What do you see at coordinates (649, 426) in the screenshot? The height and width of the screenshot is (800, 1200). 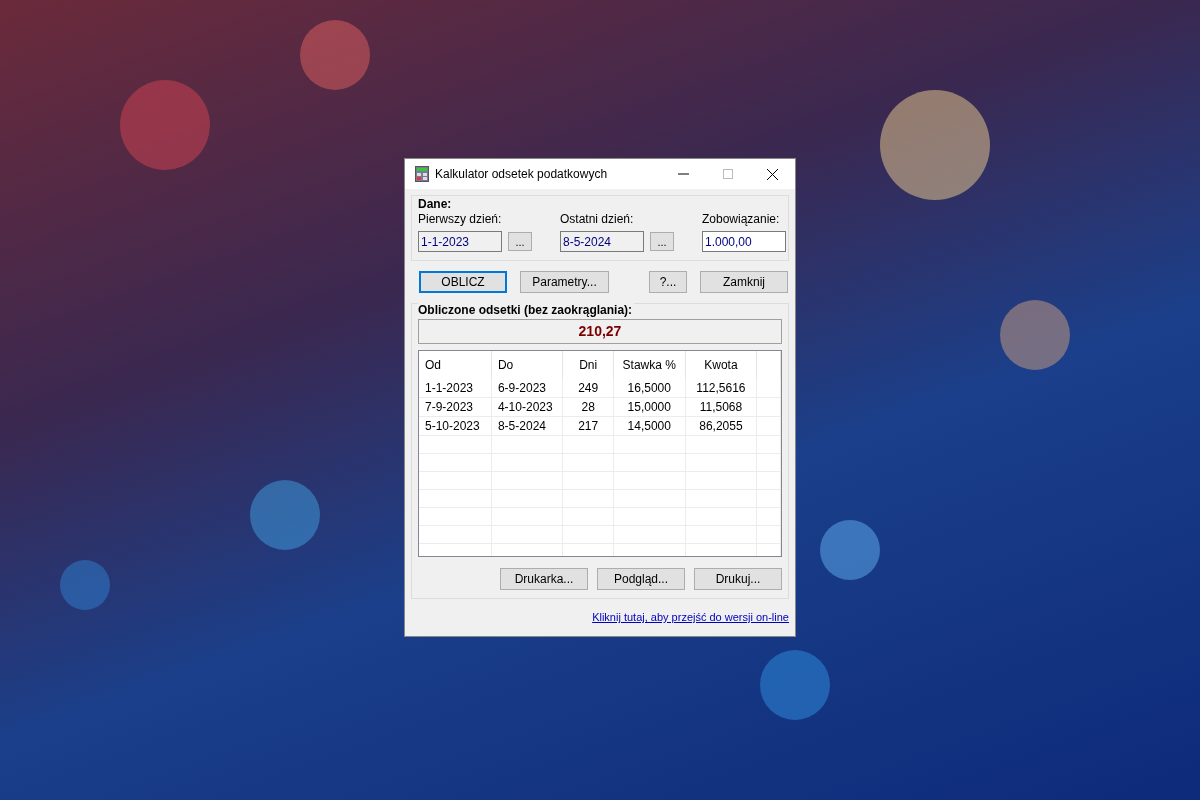 I see `table-cell: 14,5000` at bounding box center [649, 426].